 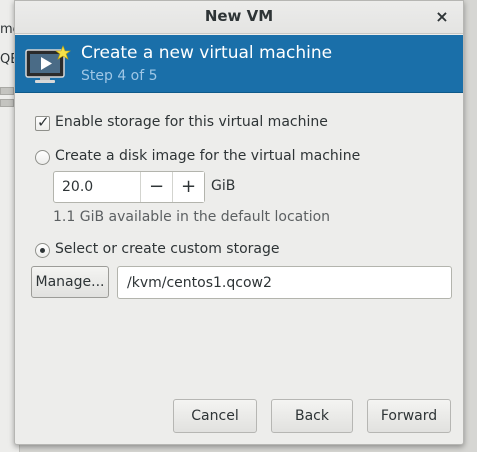 What do you see at coordinates (167, 249) in the screenshot?
I see `custom-storage-label: Select or create custom storage` at bounding box center [167, 249].